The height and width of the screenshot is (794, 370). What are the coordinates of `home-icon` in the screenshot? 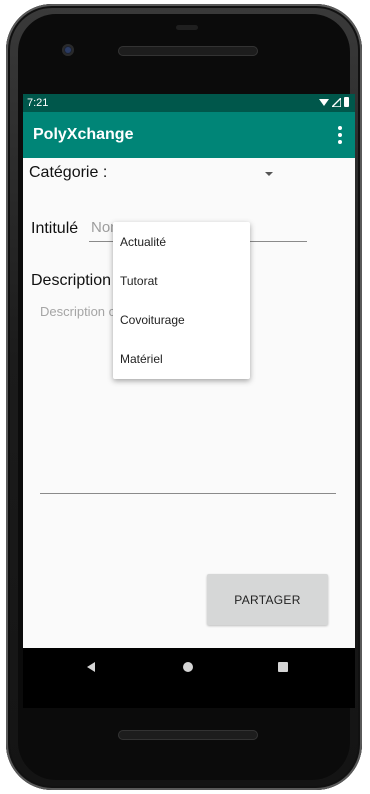 It's located at (188, 667).